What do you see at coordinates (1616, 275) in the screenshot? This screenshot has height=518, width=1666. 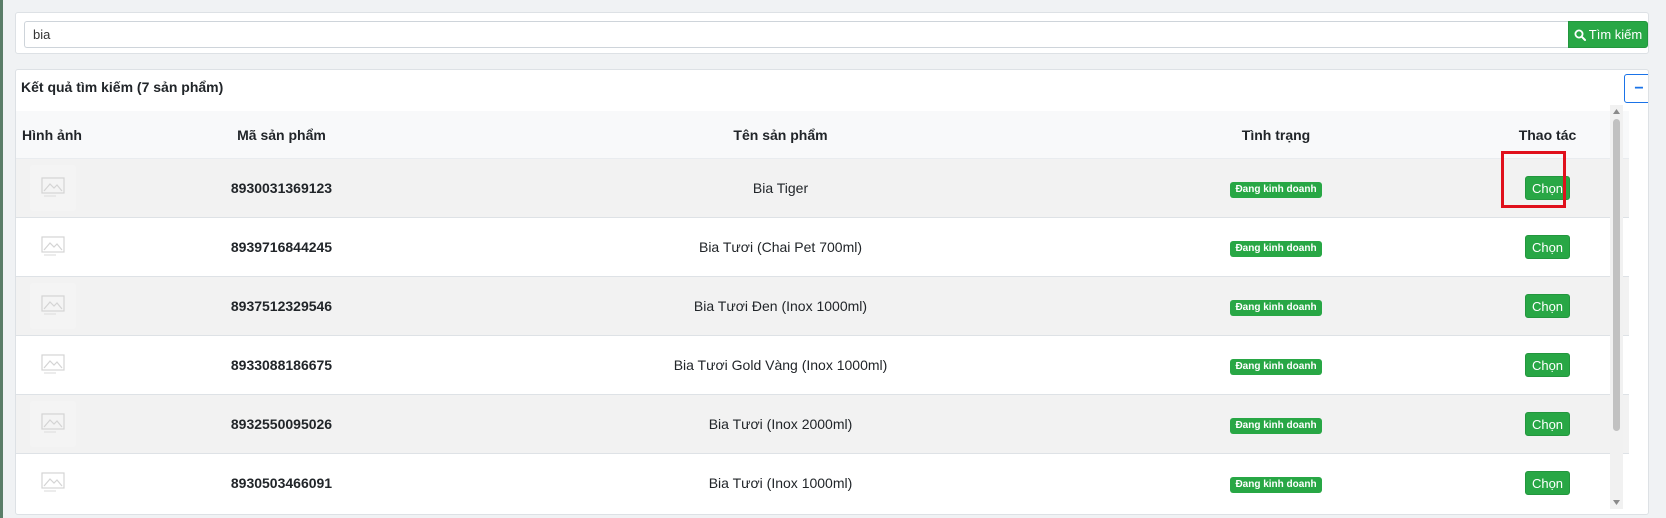 I see `scrollbar-thumb` at bounding box center [1616, 275].